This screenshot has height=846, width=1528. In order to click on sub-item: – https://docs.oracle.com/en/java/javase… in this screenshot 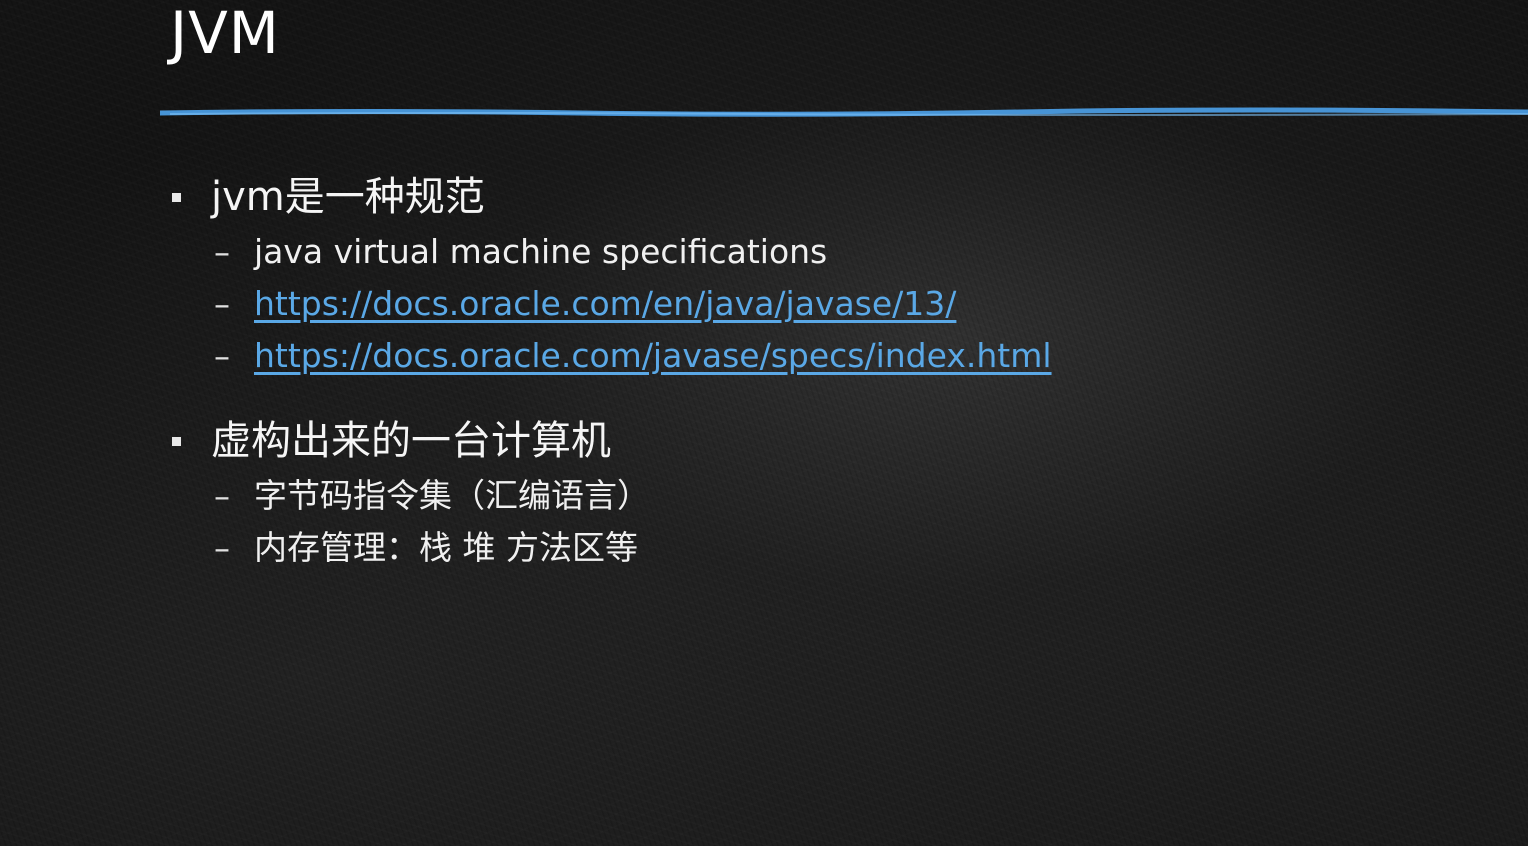, I will do `click(822, 304)`.